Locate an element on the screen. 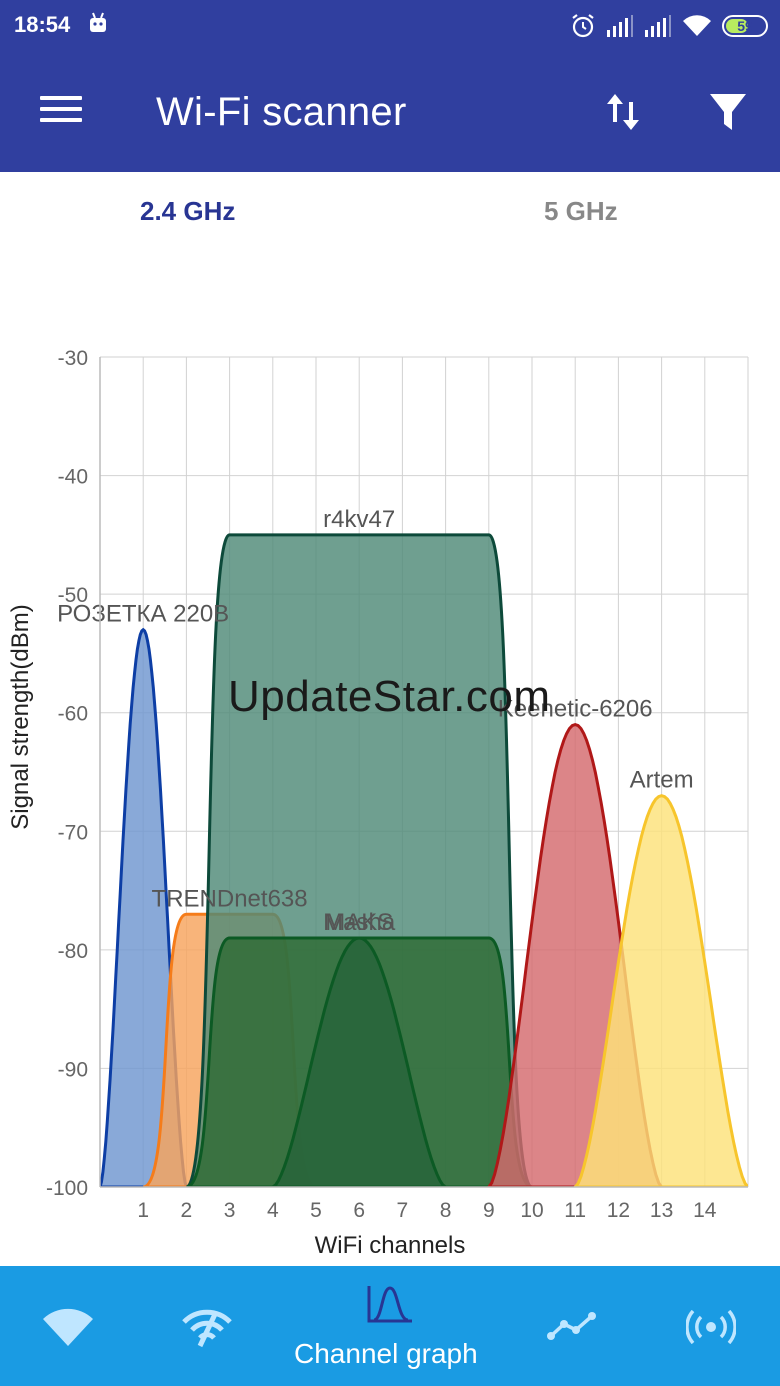 The height and width of the screenshot is (1386, 780). y-tick-label: -70 is located at coordinates (73, 832).